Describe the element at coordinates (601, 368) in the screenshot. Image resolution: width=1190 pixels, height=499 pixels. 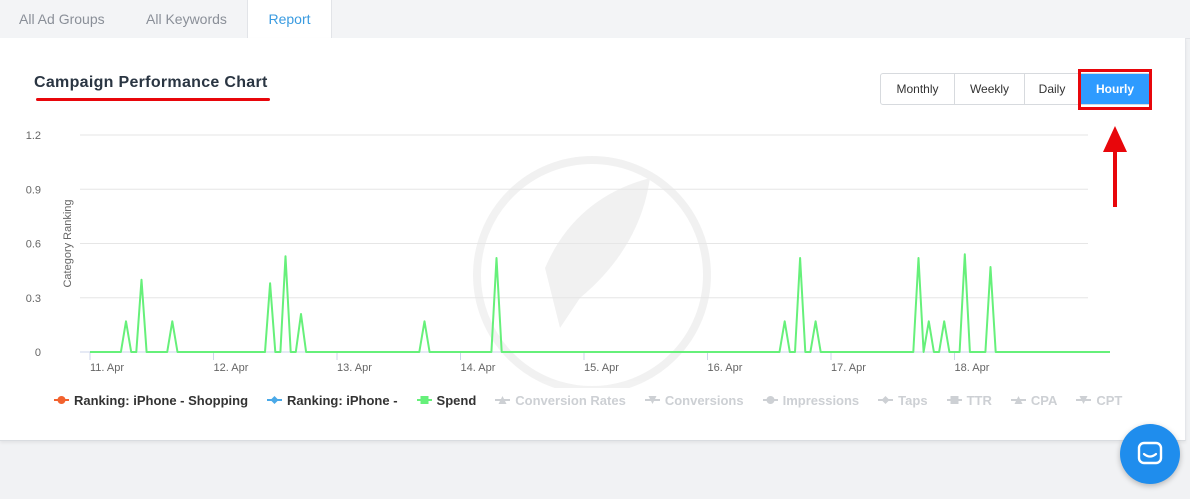
I see `x-tick-label: 15. Apr` at that location.